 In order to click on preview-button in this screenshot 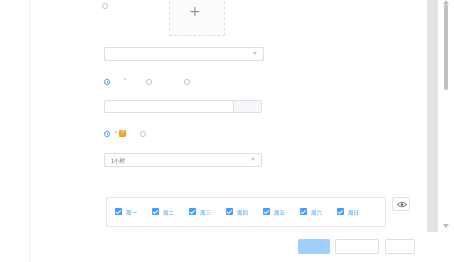, I will do `click(401, 204)`.